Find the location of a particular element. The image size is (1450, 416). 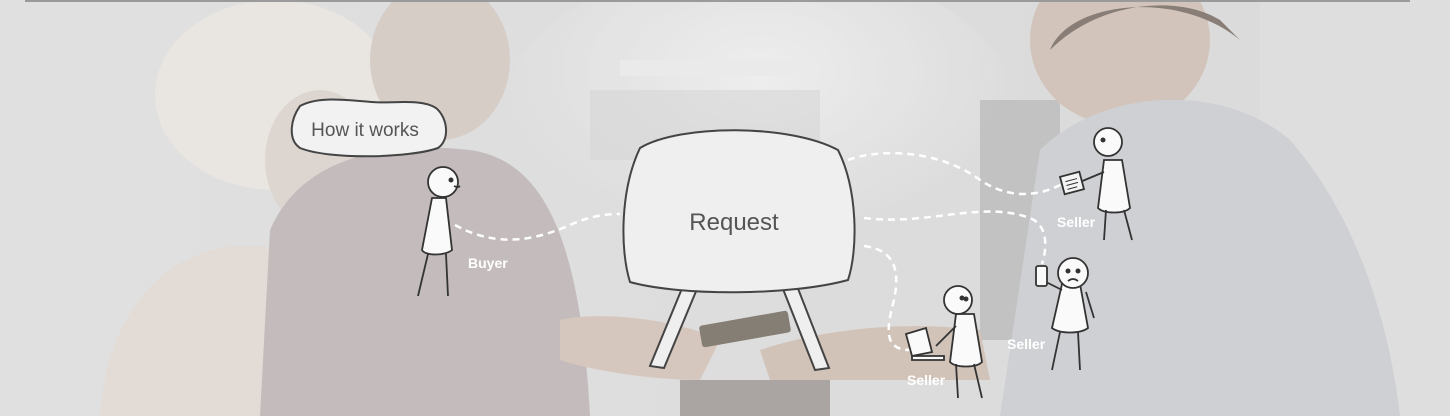

connector-seller-bottom is located at coordinates (887, 298).